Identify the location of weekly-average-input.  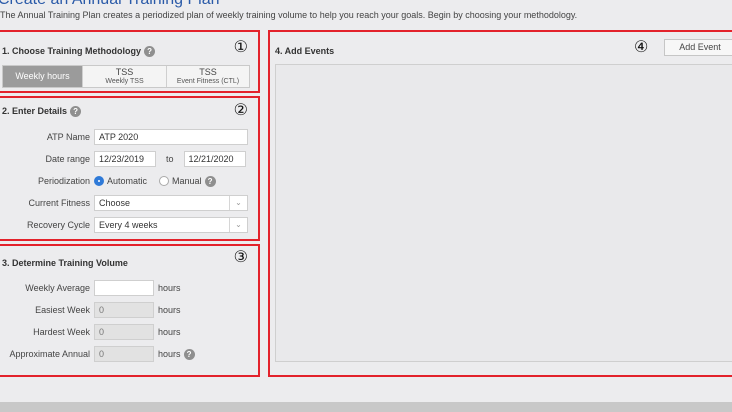
(124, 288).